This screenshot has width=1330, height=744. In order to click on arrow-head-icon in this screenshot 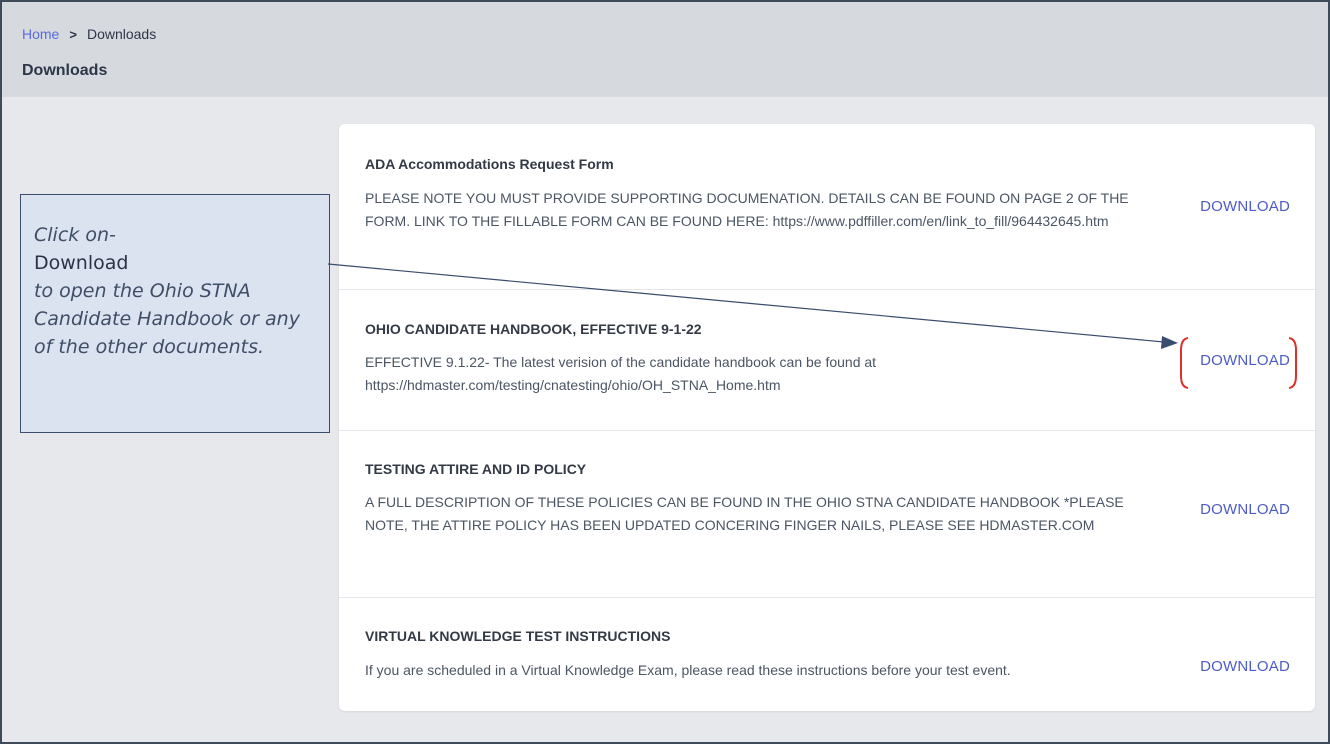, I will do `click(1169, 342)`.